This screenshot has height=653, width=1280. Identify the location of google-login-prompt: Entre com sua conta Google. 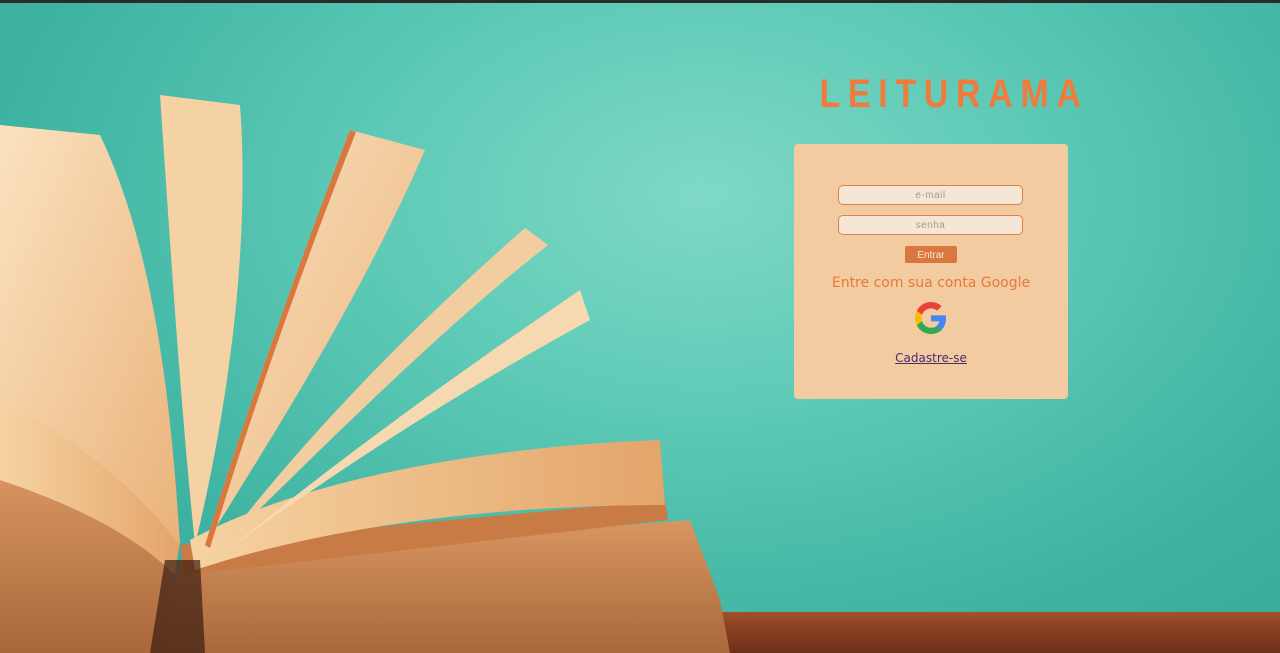
(931, 283).